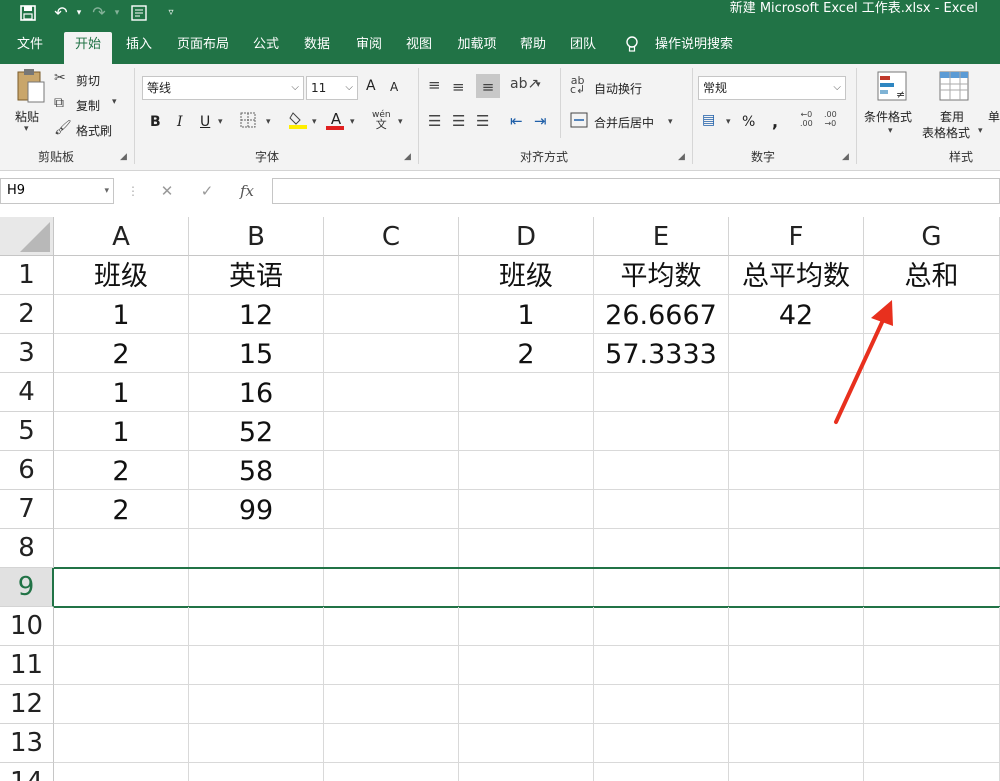 The image size is (1000, 781). I want to click on shrink-font-button: A, so click(394, 87).